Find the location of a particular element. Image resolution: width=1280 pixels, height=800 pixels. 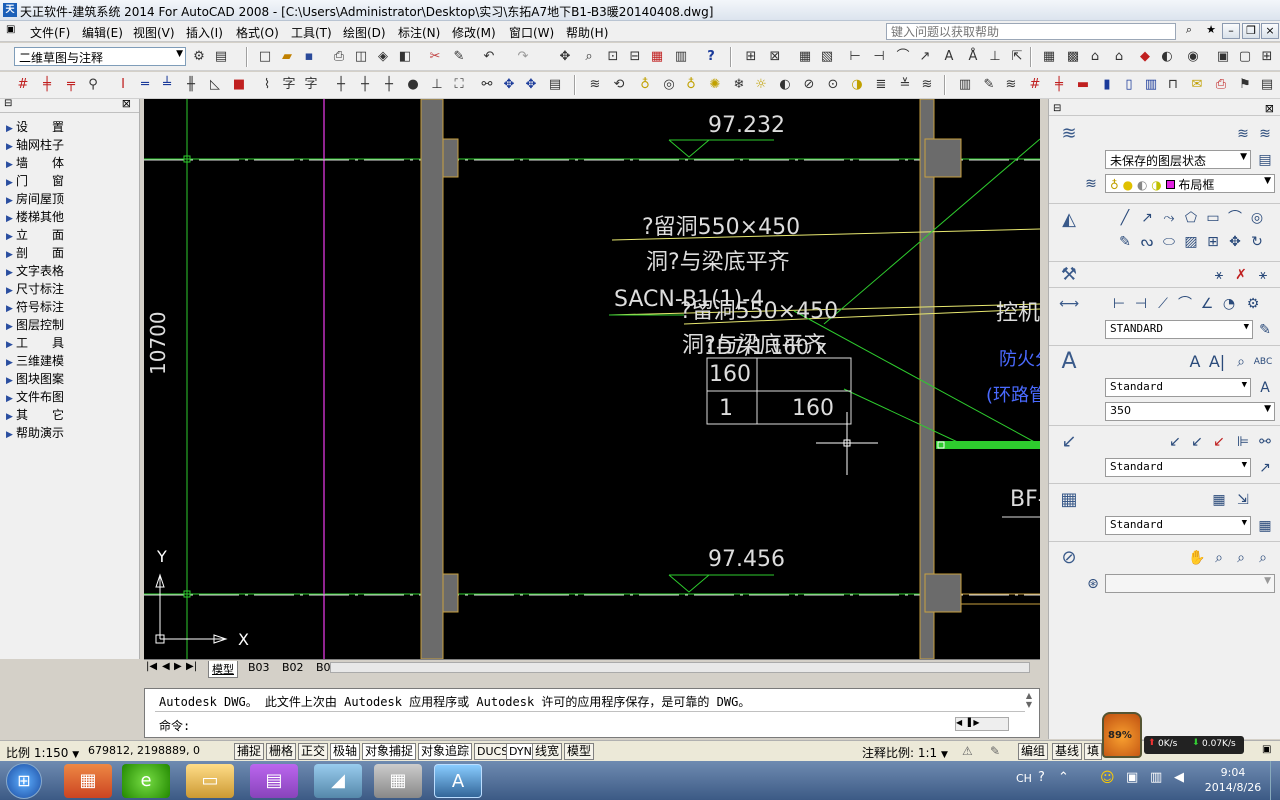

menu-dimension: 标注(N) is located at coordinates (419, 32).